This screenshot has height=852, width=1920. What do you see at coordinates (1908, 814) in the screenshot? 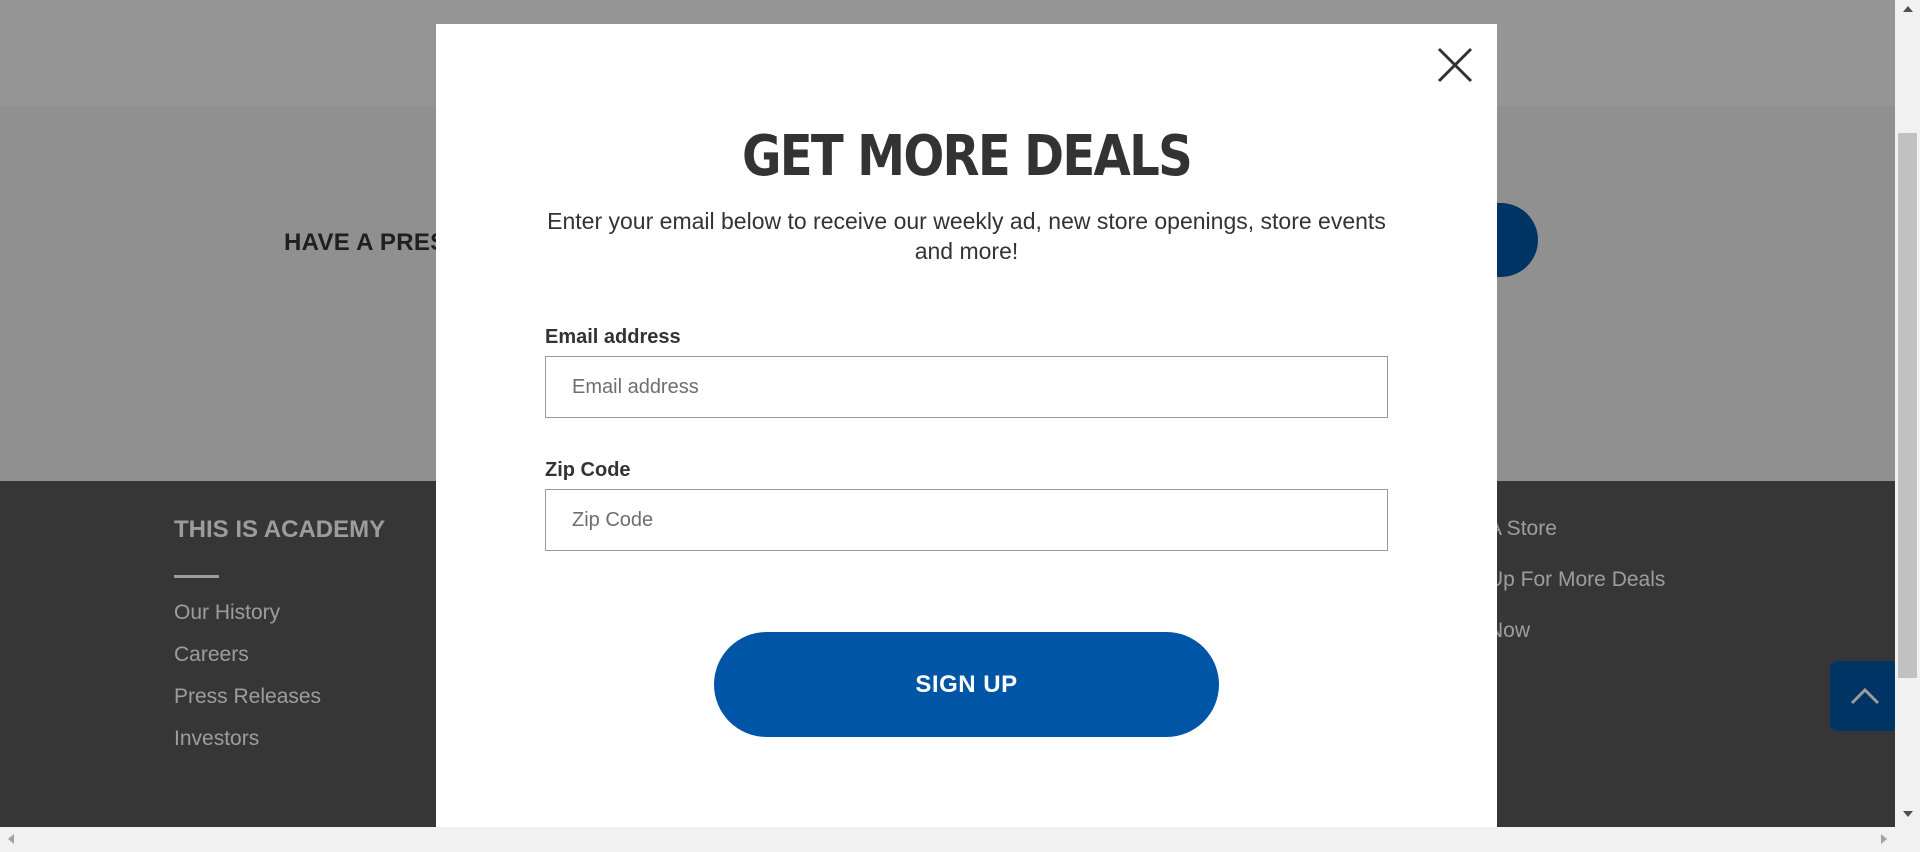
I see `scroll-down-arrow-icon` at bounding box center [1908, 814].